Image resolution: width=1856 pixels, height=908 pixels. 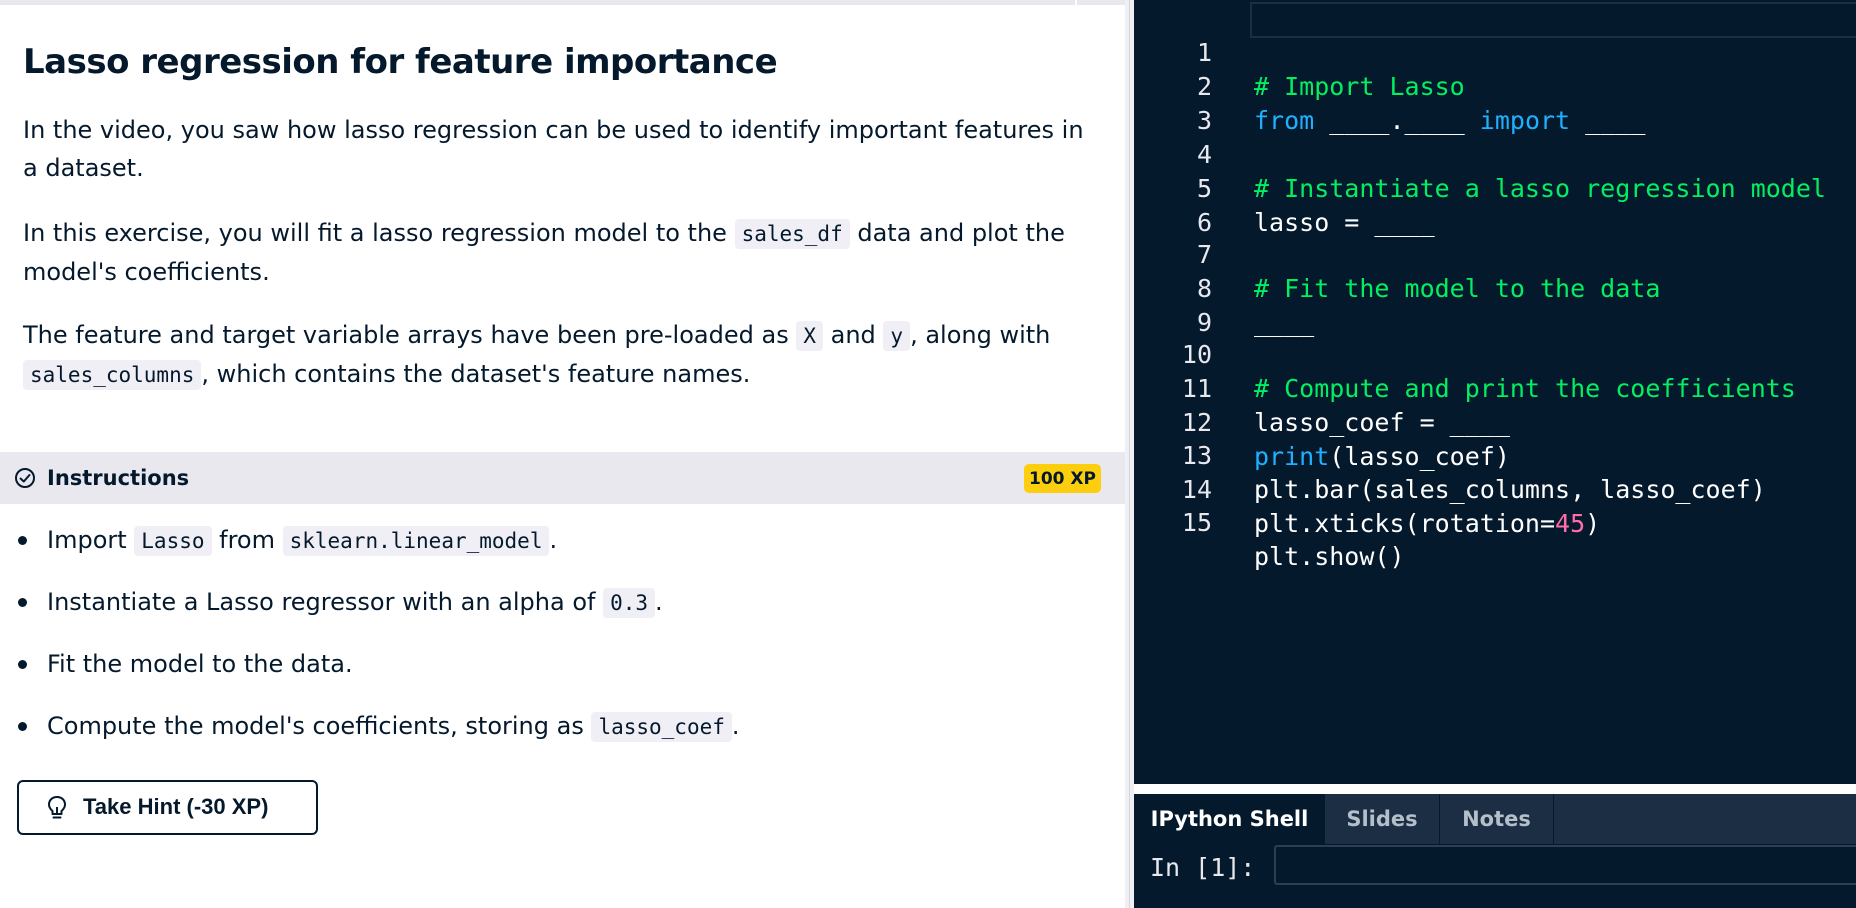 What do you see at coordinates (562, 2) in the screenshot?
I see `top-progress-bar` at bounding box center [562, 2].